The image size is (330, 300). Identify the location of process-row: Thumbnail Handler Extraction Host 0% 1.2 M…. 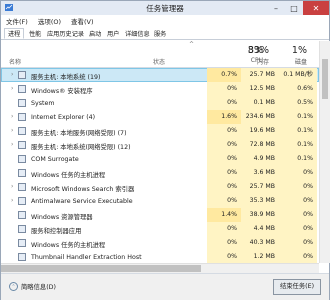
(160, 256).